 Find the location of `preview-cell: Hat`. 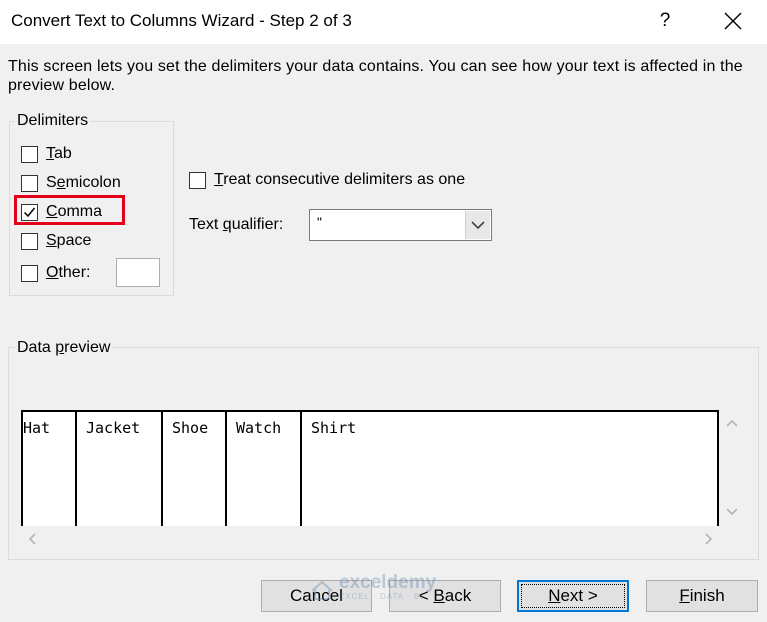

preview-cell: Hat is located at coordinates (37, 428).